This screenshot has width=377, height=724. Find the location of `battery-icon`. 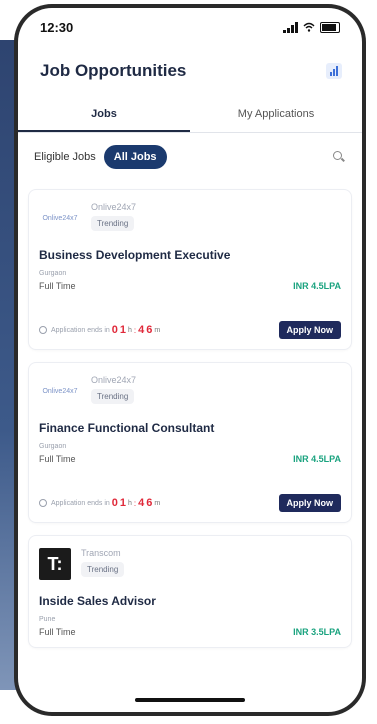

battery-icon is located at coordinates (330, 27).